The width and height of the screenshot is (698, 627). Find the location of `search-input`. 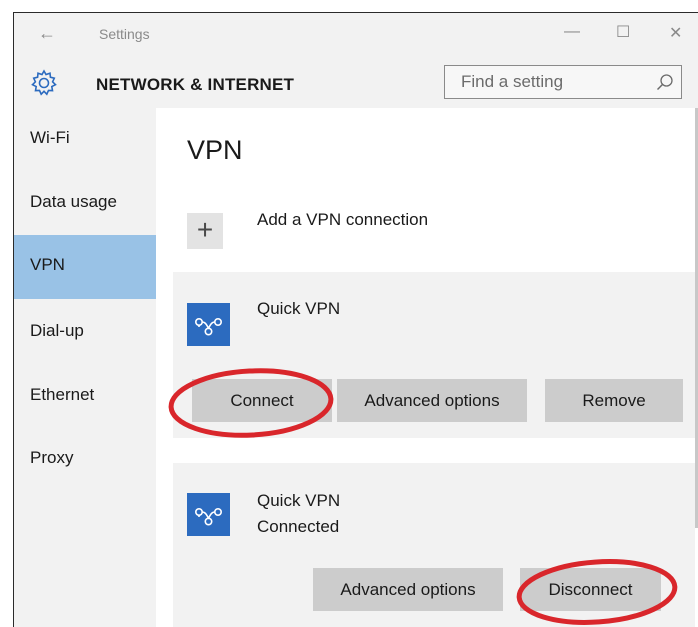

search-input is located at coordinates (553, 82).